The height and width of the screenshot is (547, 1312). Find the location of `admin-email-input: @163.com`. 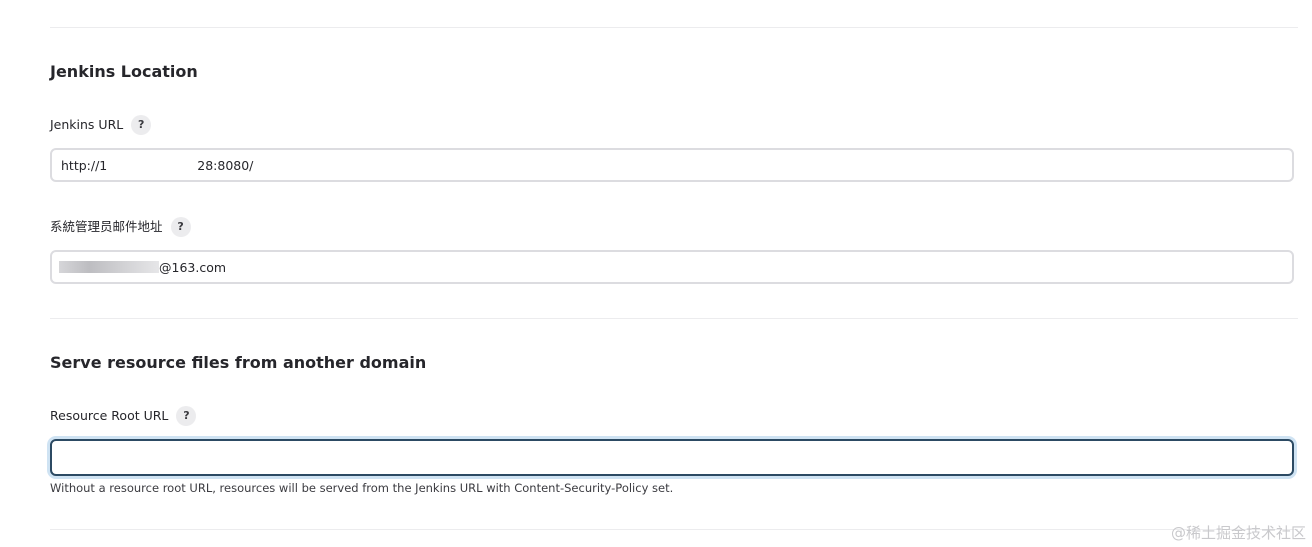

admin-email-input: @163.com is located at coordinates (672, 267).